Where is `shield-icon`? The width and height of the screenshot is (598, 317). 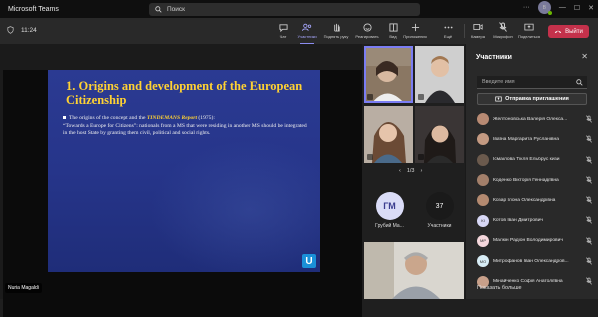
shield-icon is located at coordinates (10, 30).